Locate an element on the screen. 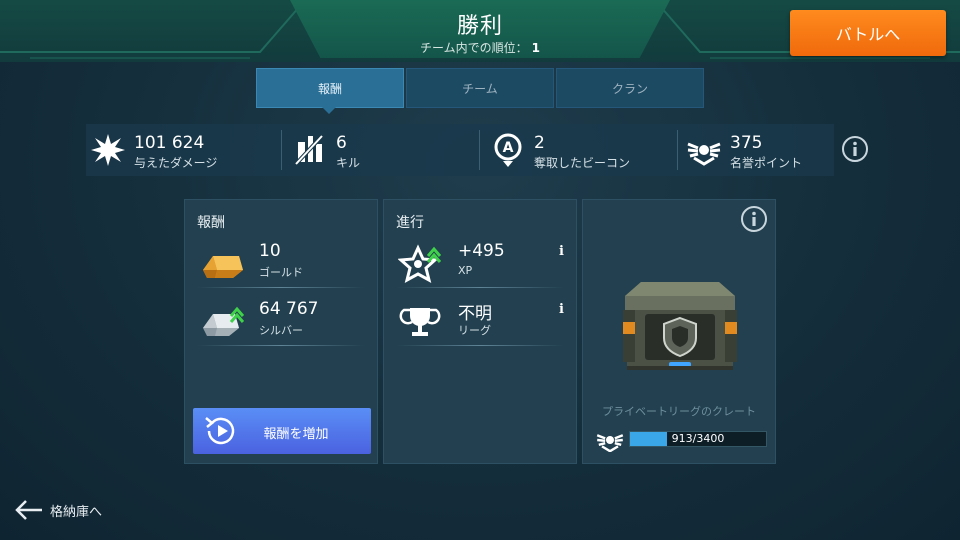 The image size is (960, 540). kill-icon is located at coordinates (309, 150).